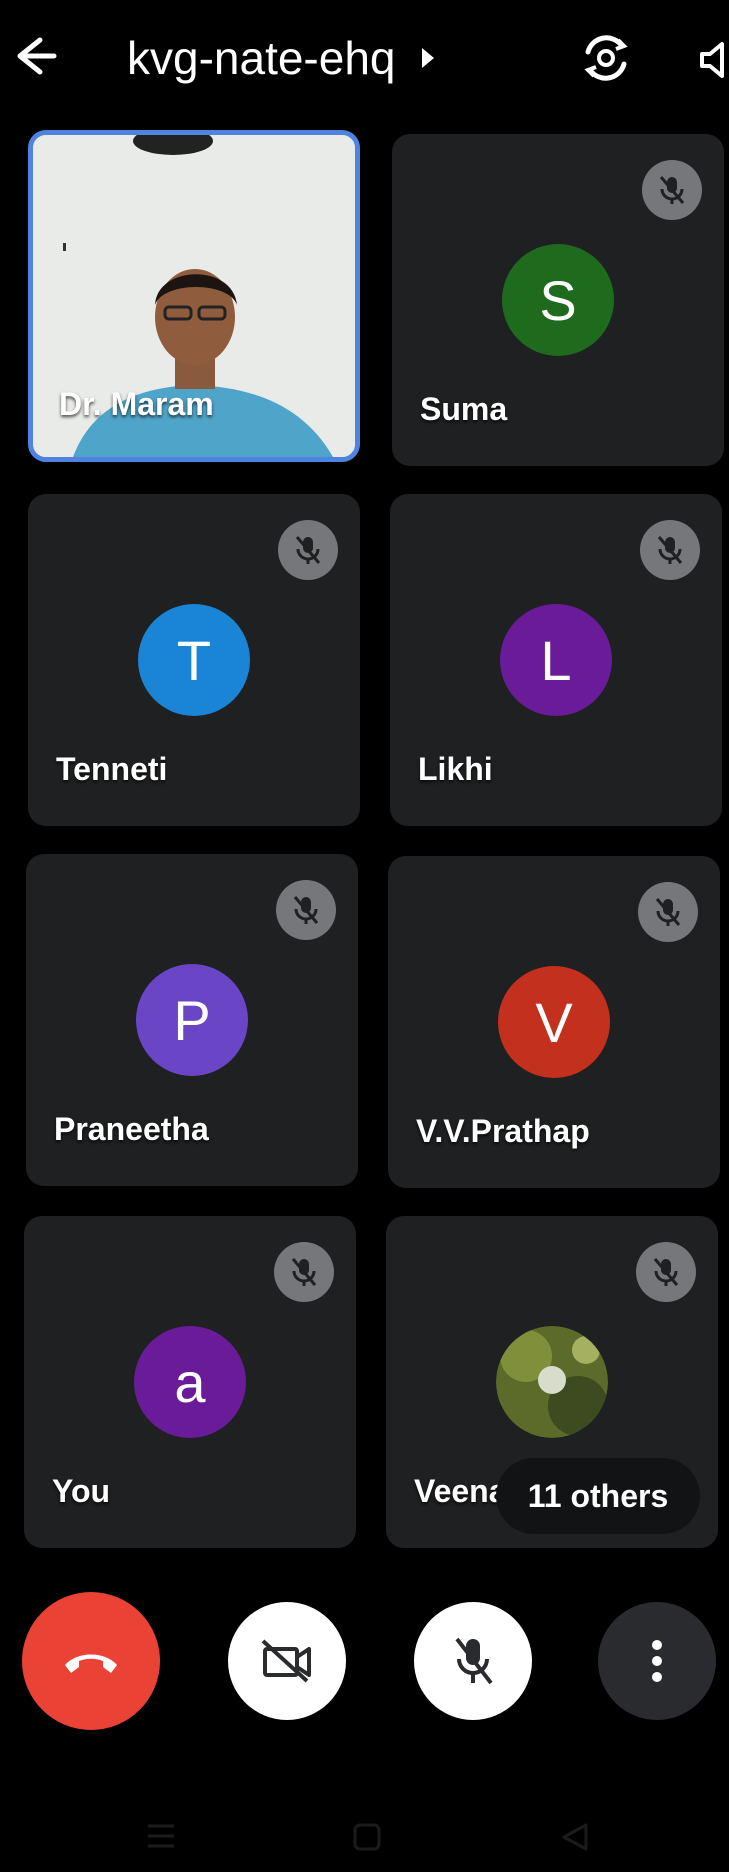  What do you see at coordinates (367, 1837) in the screenshot?
I see `home-square-icon` at bounding box center [367, 1837].